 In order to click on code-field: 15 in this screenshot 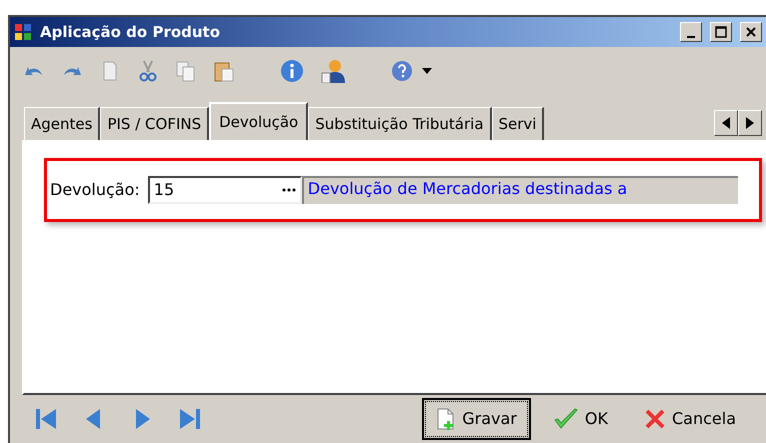, I will do `click(225, 190)`.